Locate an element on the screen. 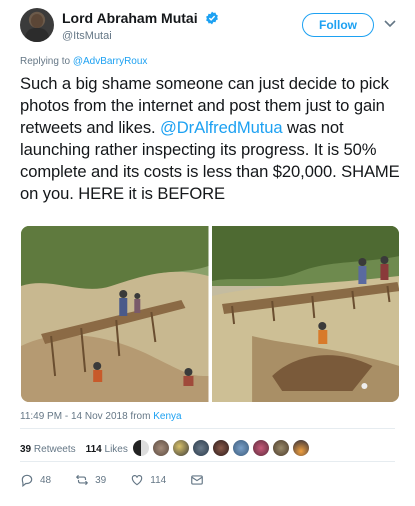  retweet-count: 39 is located at coordinates (101, 480).